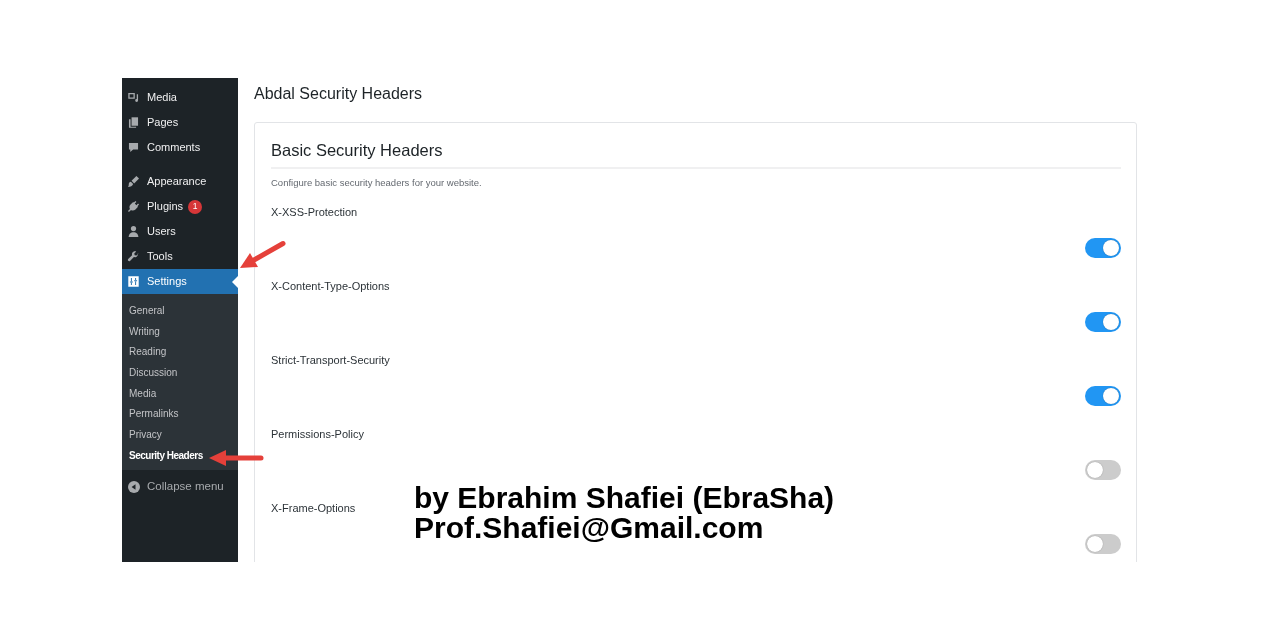 Image resolution: width=1280 pixels, height=640 pixels. What do you see at coordinates (180, 122) in the screenshot?
I see `sidebar-menu-item: Pages` at bounding box center [180, 122].